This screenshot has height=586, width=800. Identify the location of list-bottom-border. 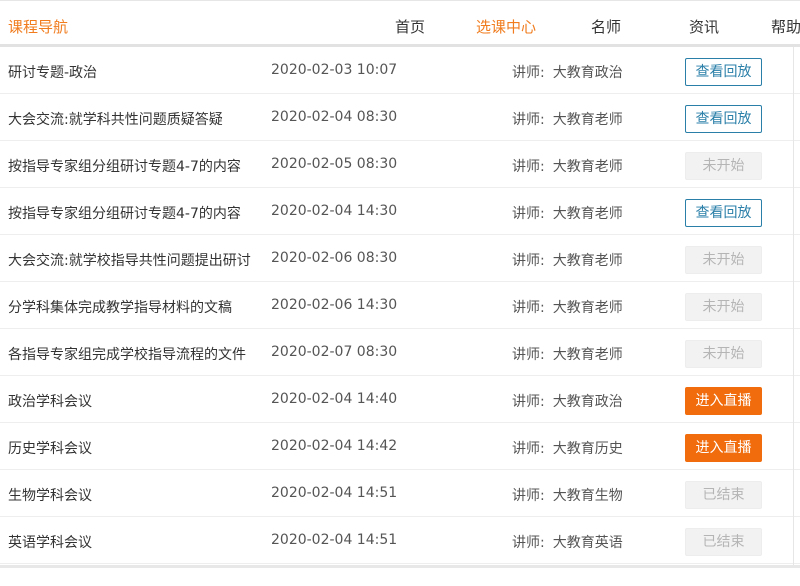
(400, 566).